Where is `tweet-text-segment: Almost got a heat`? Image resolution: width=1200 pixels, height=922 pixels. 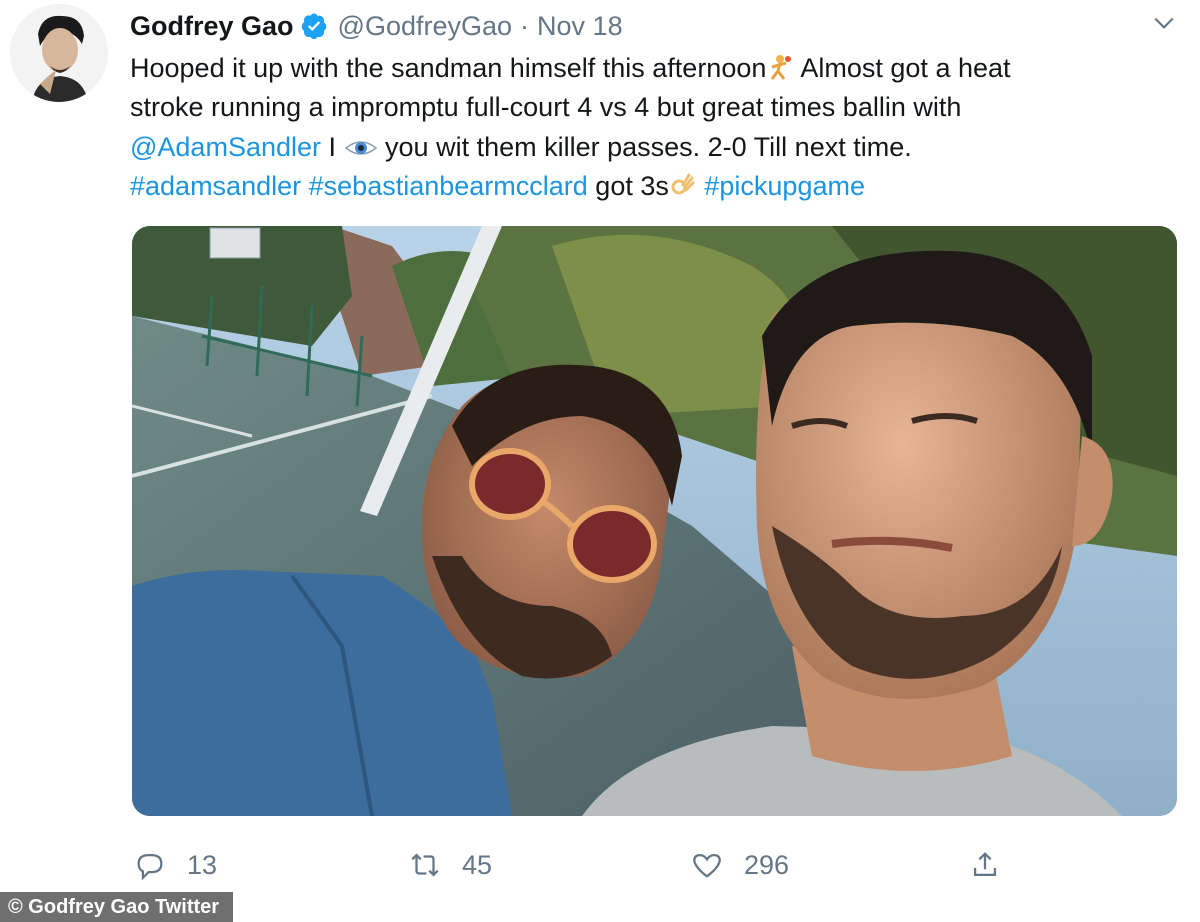
tweet-text-segment: Almost got a heat is located at coordinates (902, 68).